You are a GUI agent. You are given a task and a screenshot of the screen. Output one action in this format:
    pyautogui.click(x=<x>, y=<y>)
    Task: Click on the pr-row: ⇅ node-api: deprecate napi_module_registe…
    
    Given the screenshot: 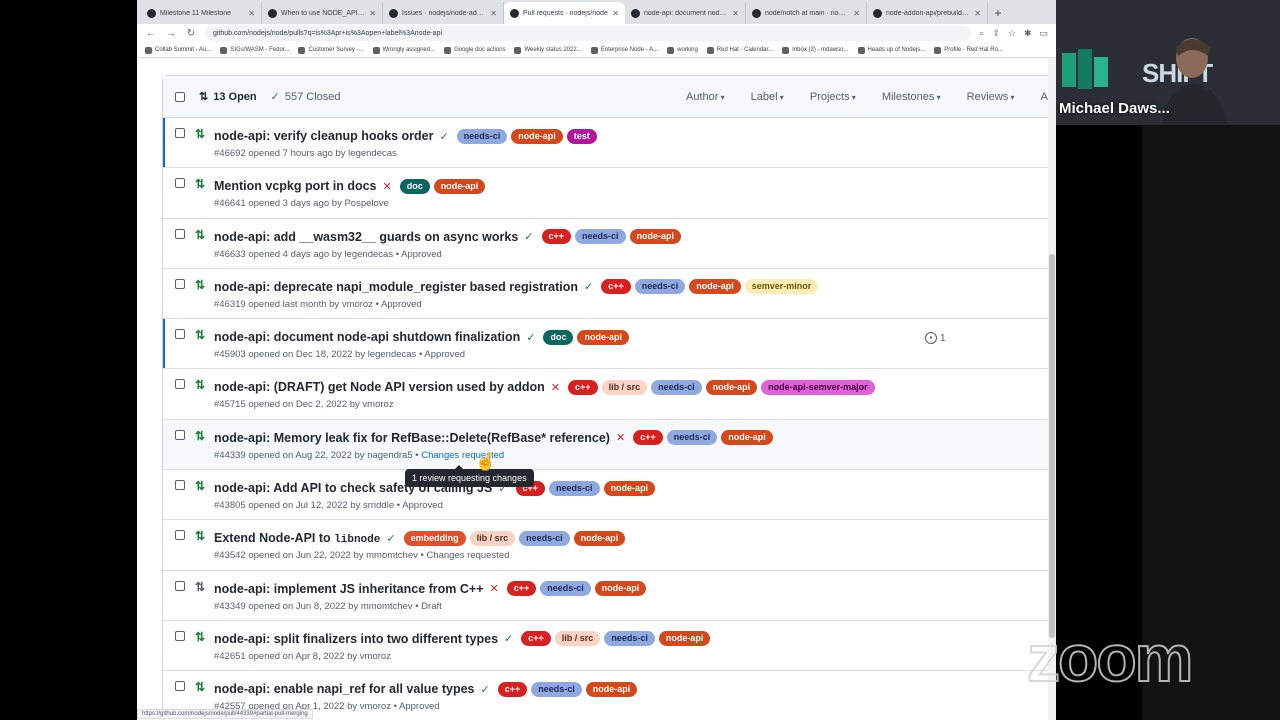 What is the action you would take?
    pyautogui.click(x=609, y=294)
    